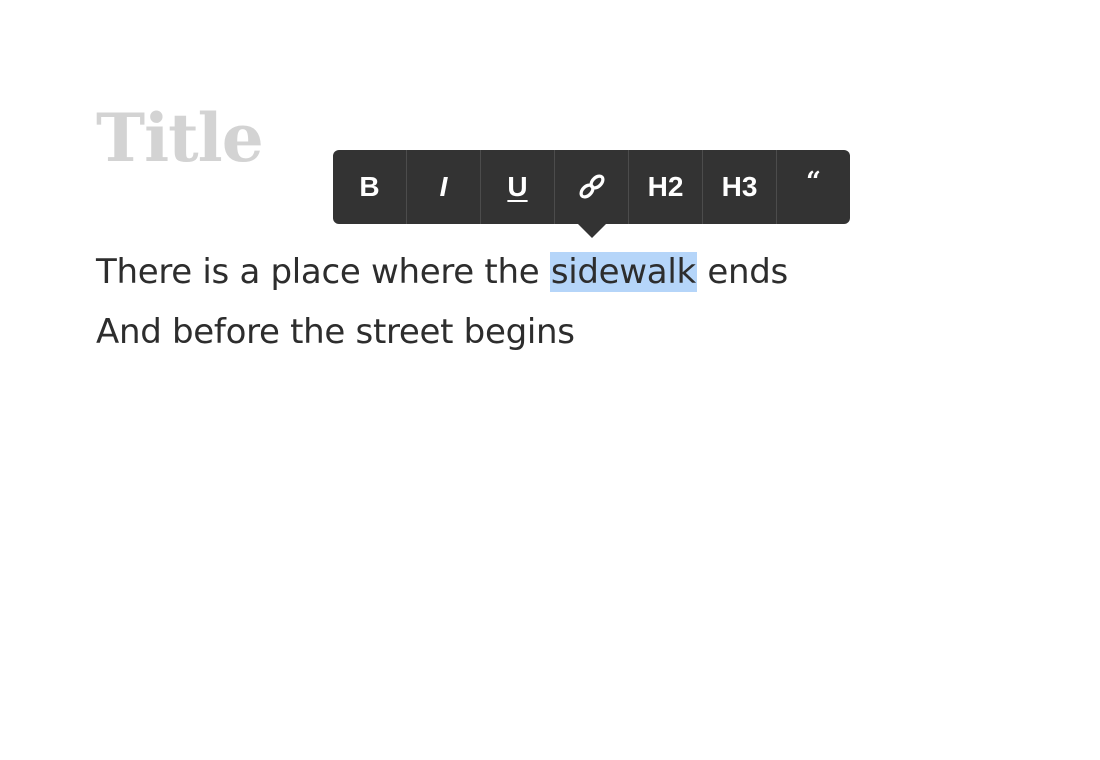 The height and width of the screenshot is (760, 1100). I want to click on link-button, so click(592, 187).